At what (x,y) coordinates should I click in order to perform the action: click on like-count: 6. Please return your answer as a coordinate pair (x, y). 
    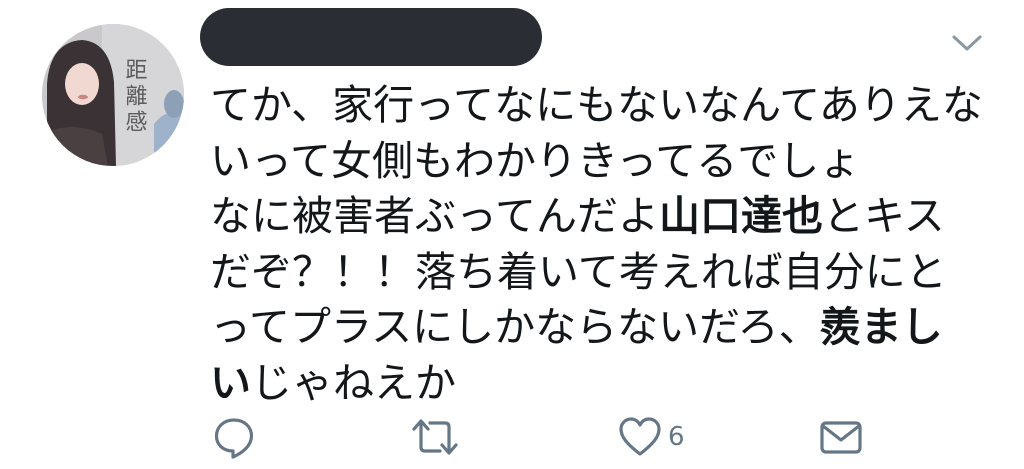
    Looking at the image, I should click on (676, 437).